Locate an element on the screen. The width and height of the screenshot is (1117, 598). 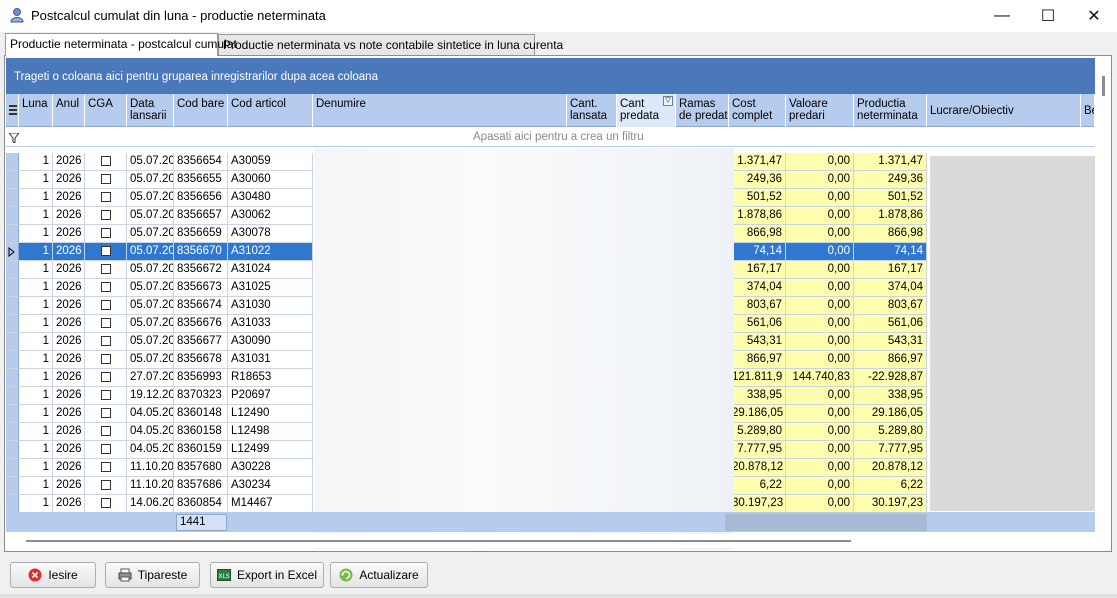
header-data-lansarii: Data lansarii is located at coordinates (150, 110).